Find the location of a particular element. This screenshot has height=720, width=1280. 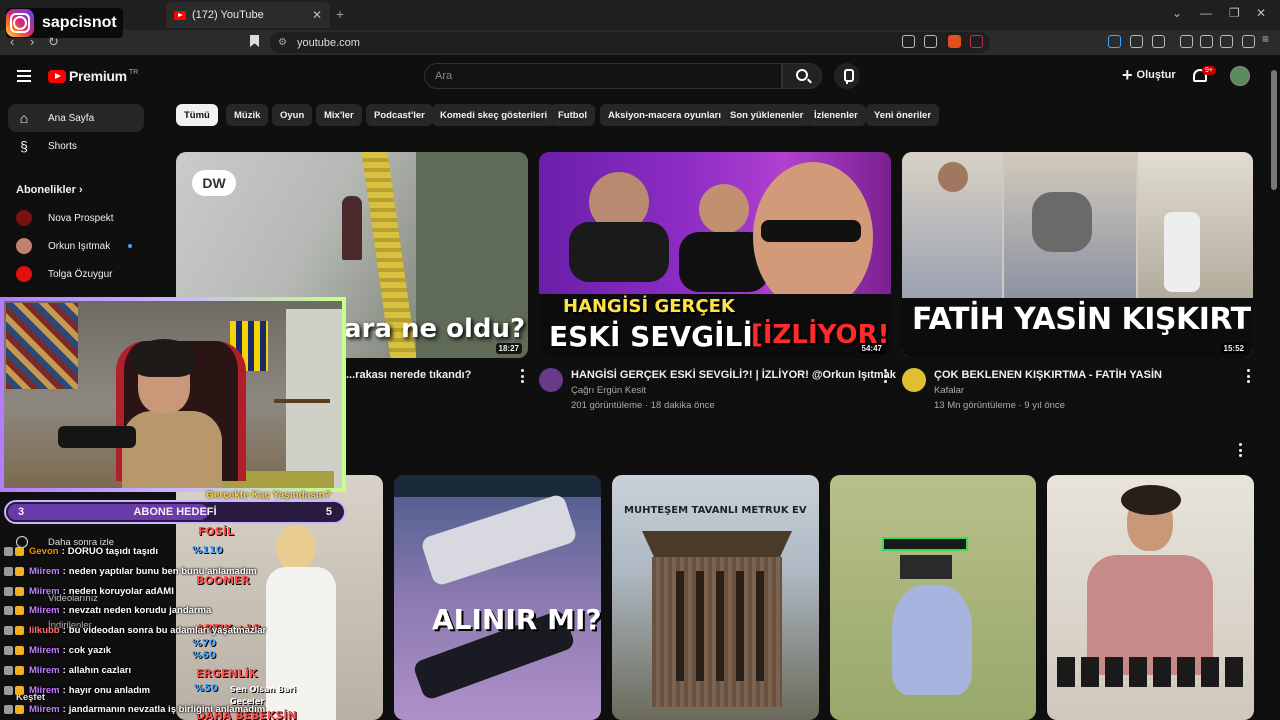

channel-name: Çağrı Ergün Kesit is located at coordinates (608, 390).